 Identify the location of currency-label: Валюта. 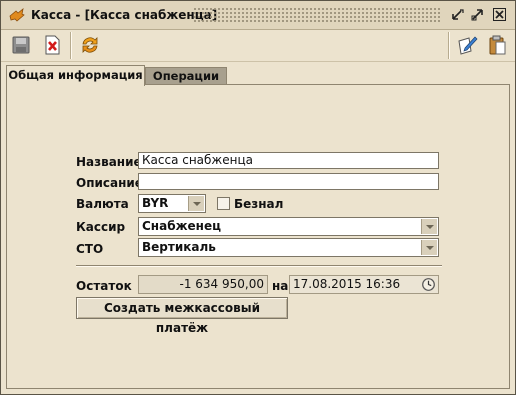
(102, 204).